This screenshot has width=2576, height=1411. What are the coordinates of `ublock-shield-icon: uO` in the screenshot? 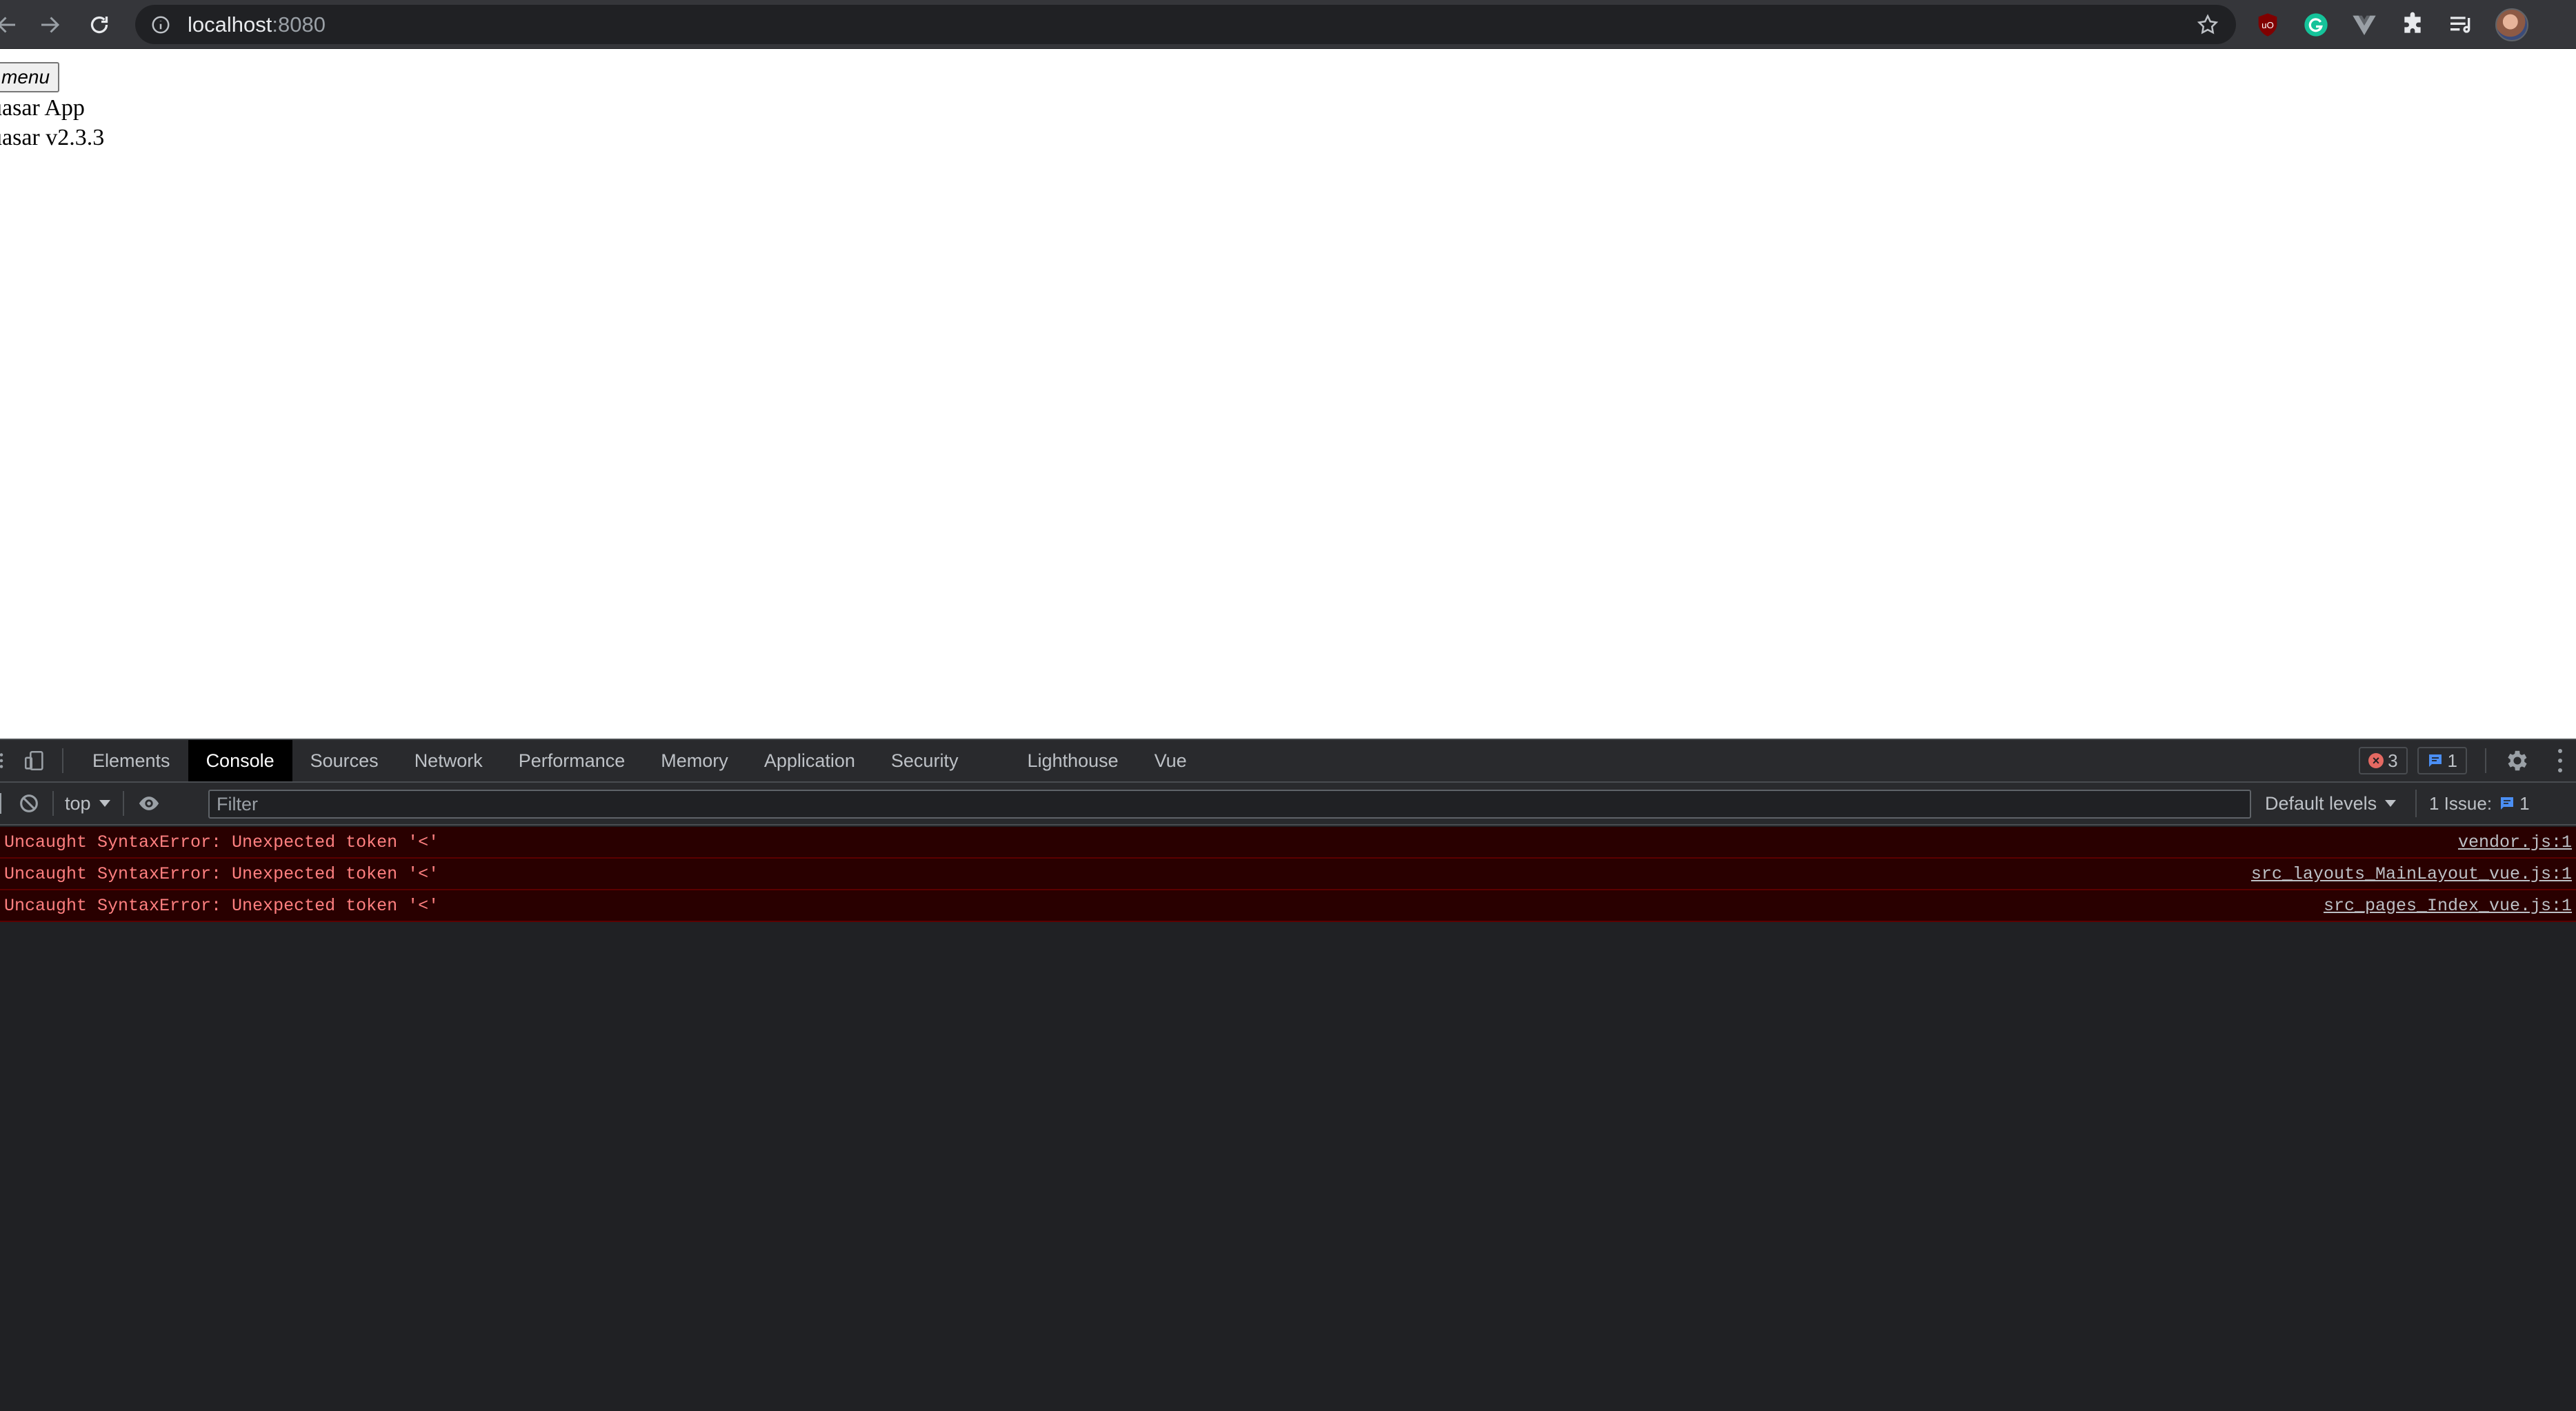 It's located at (2267, 24).